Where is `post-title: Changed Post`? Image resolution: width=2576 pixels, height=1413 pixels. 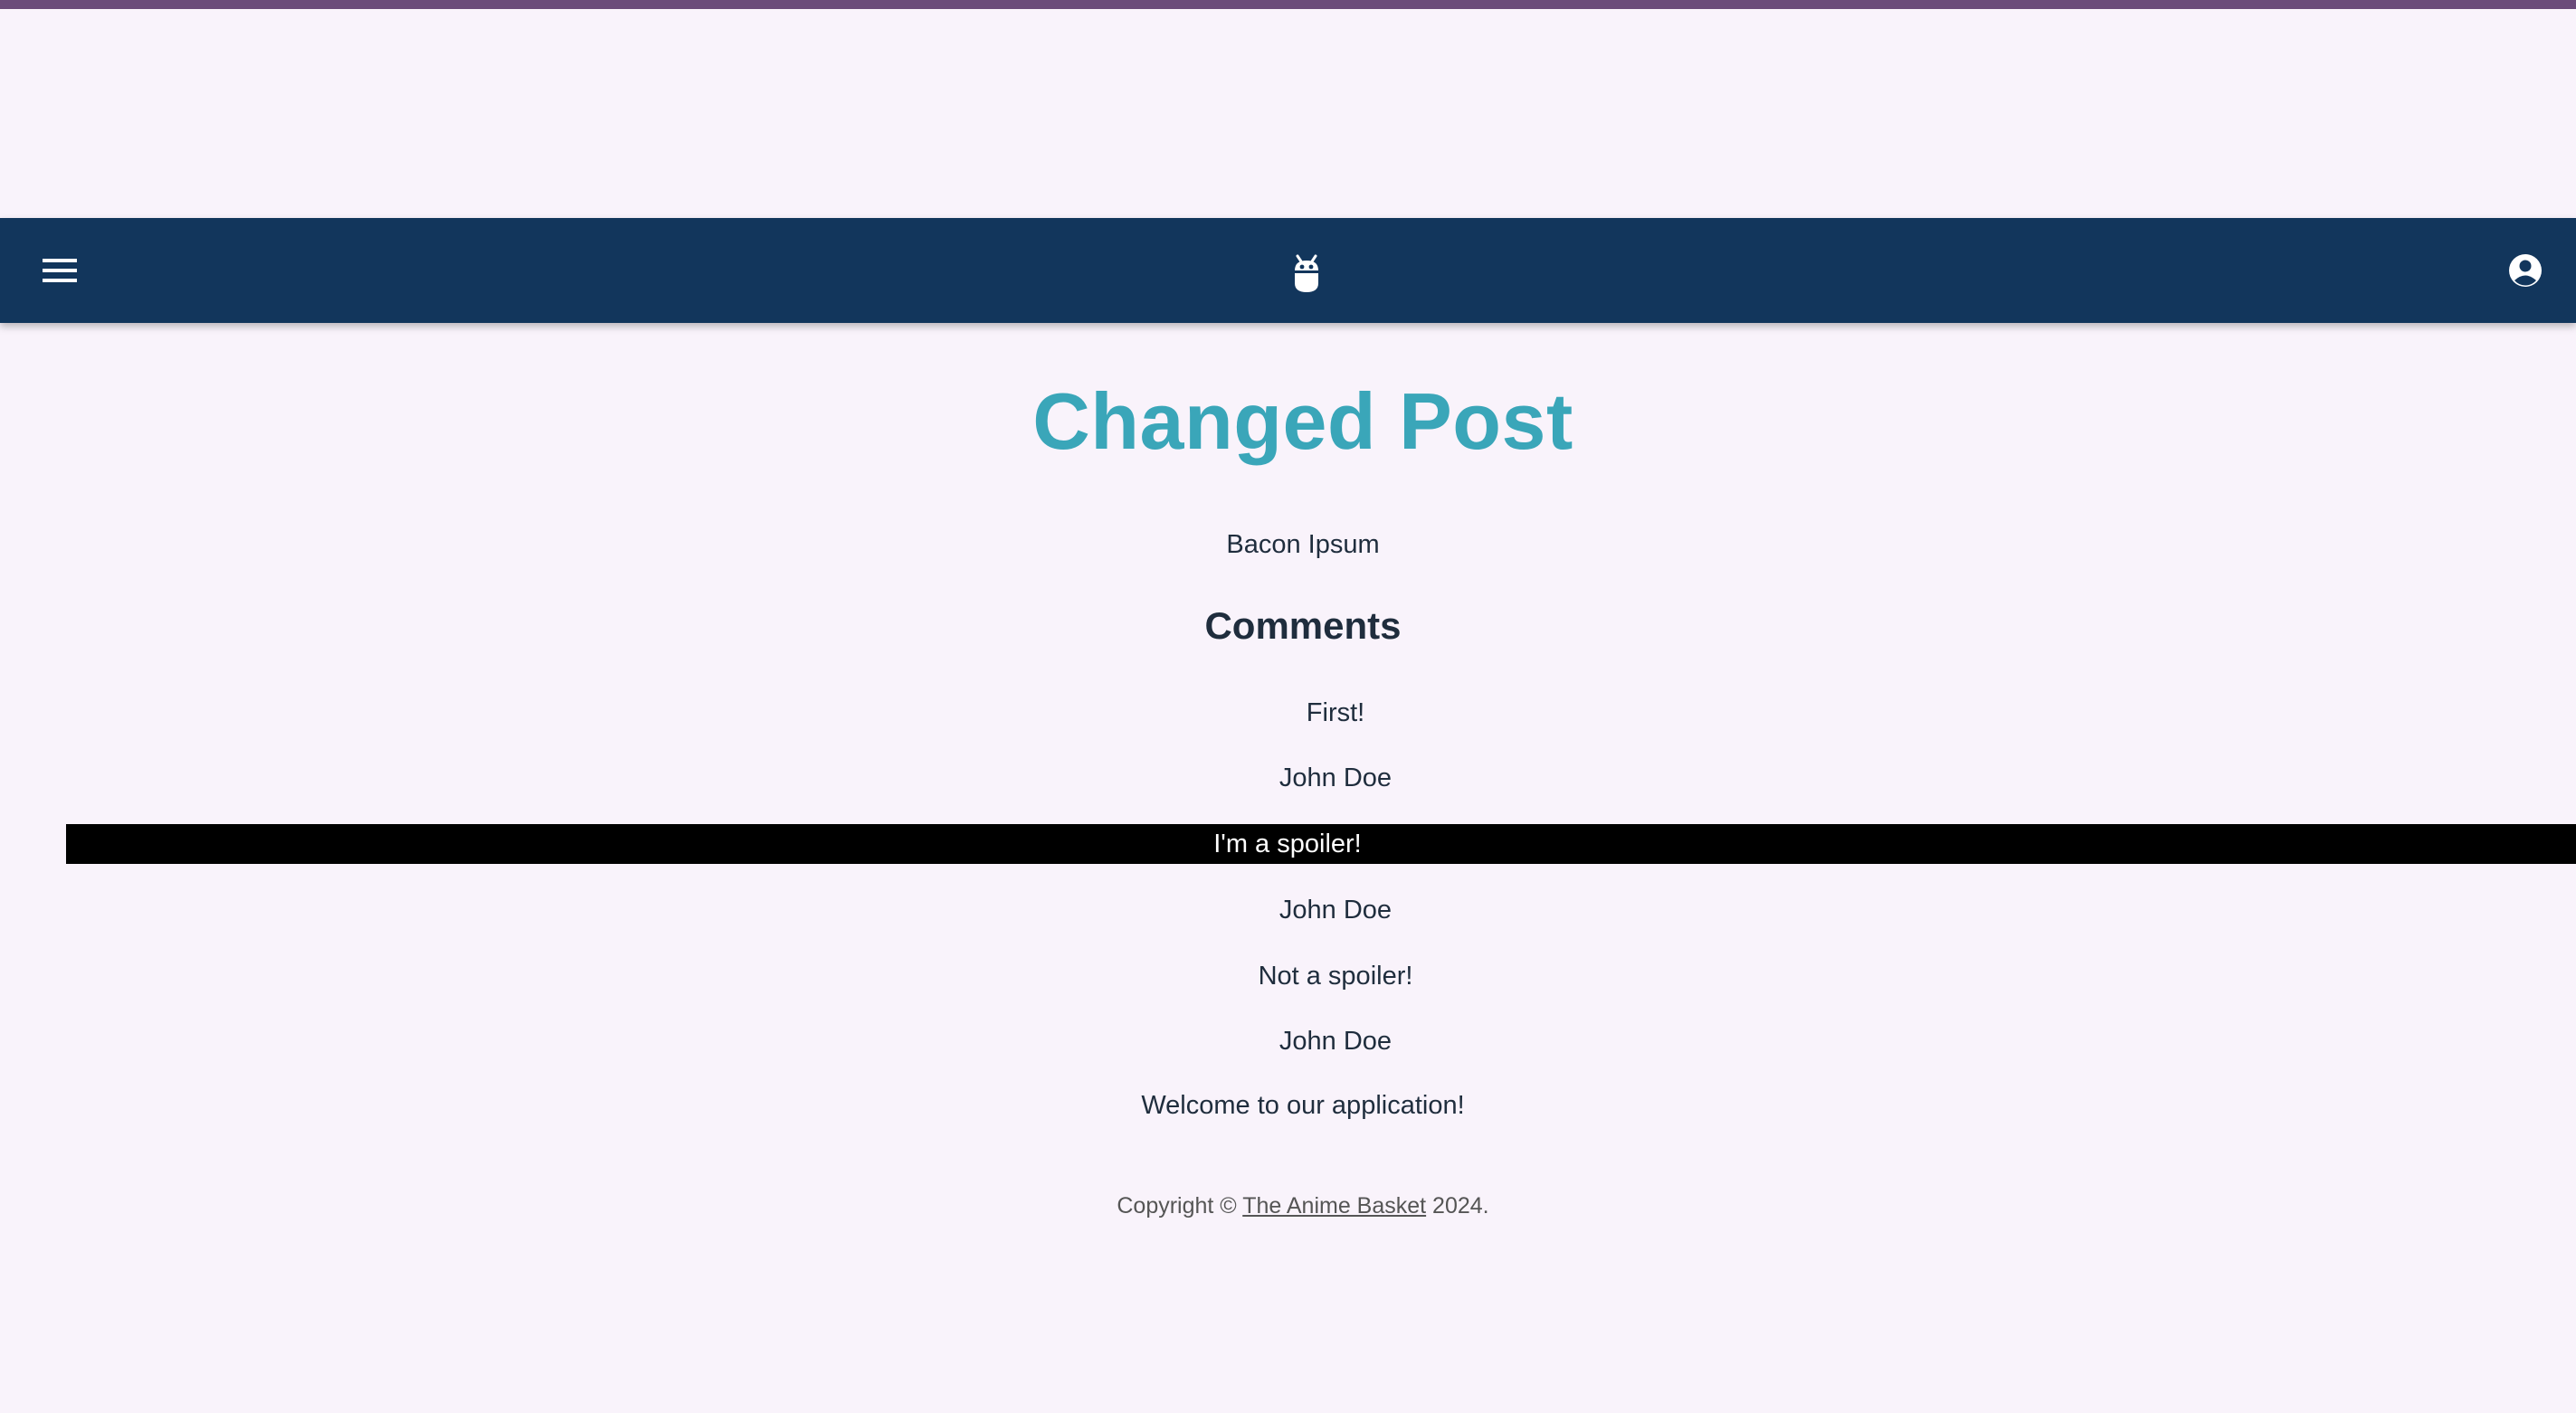
post-title: Changed Post is located at coordinates (1302, 421).